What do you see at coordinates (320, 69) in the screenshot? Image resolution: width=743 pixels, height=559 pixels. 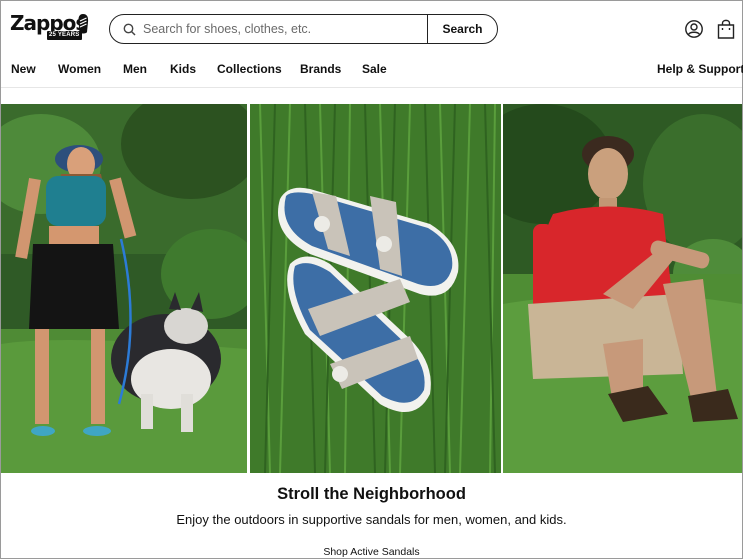 I see `nav-item-brands: Brands` at bounding box center [320, 69].